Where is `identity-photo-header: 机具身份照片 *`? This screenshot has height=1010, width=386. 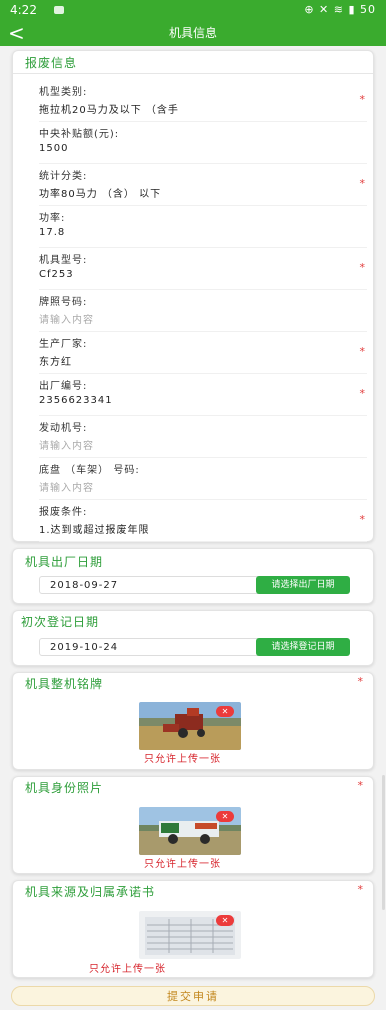 identity-photo-header: 机具身份照片 * is located at coordinates (193, 786).